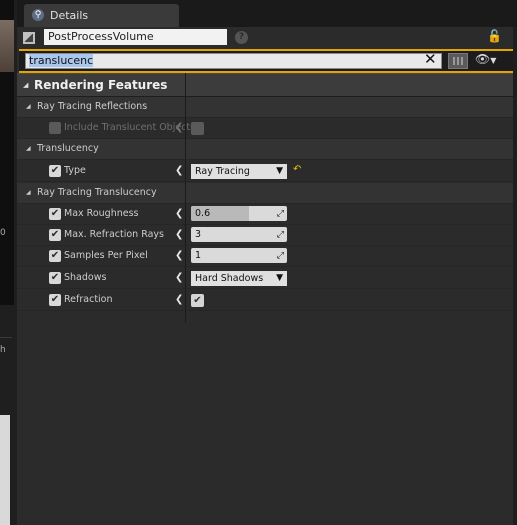 The height and width of the screenshot is (525, 517). I want to click on value-checkbox, so click(197, 128).